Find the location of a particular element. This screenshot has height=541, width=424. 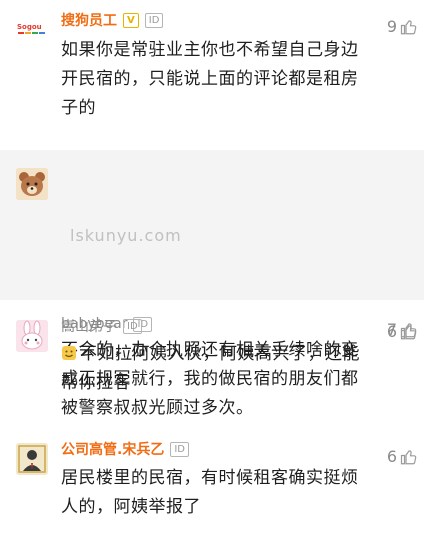

username: 搜狗员工 is located at coordinates (89, 20).